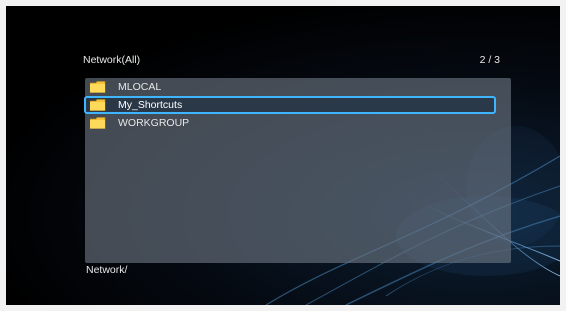  I want to click on network-list: MLOCAL My_Shortcuts WORKGROUP, so click(290, 105).